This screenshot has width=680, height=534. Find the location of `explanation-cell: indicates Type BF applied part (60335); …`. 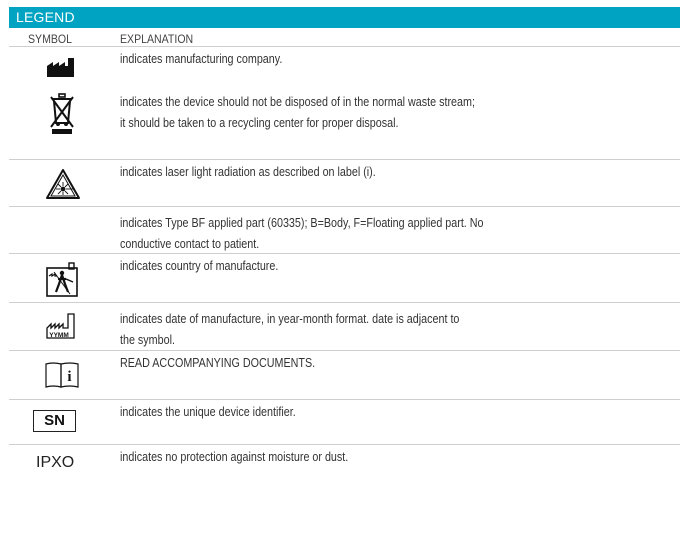

explanation-cell: indicates Type BF applied part (60335); … is located at coordinates (390, 234).